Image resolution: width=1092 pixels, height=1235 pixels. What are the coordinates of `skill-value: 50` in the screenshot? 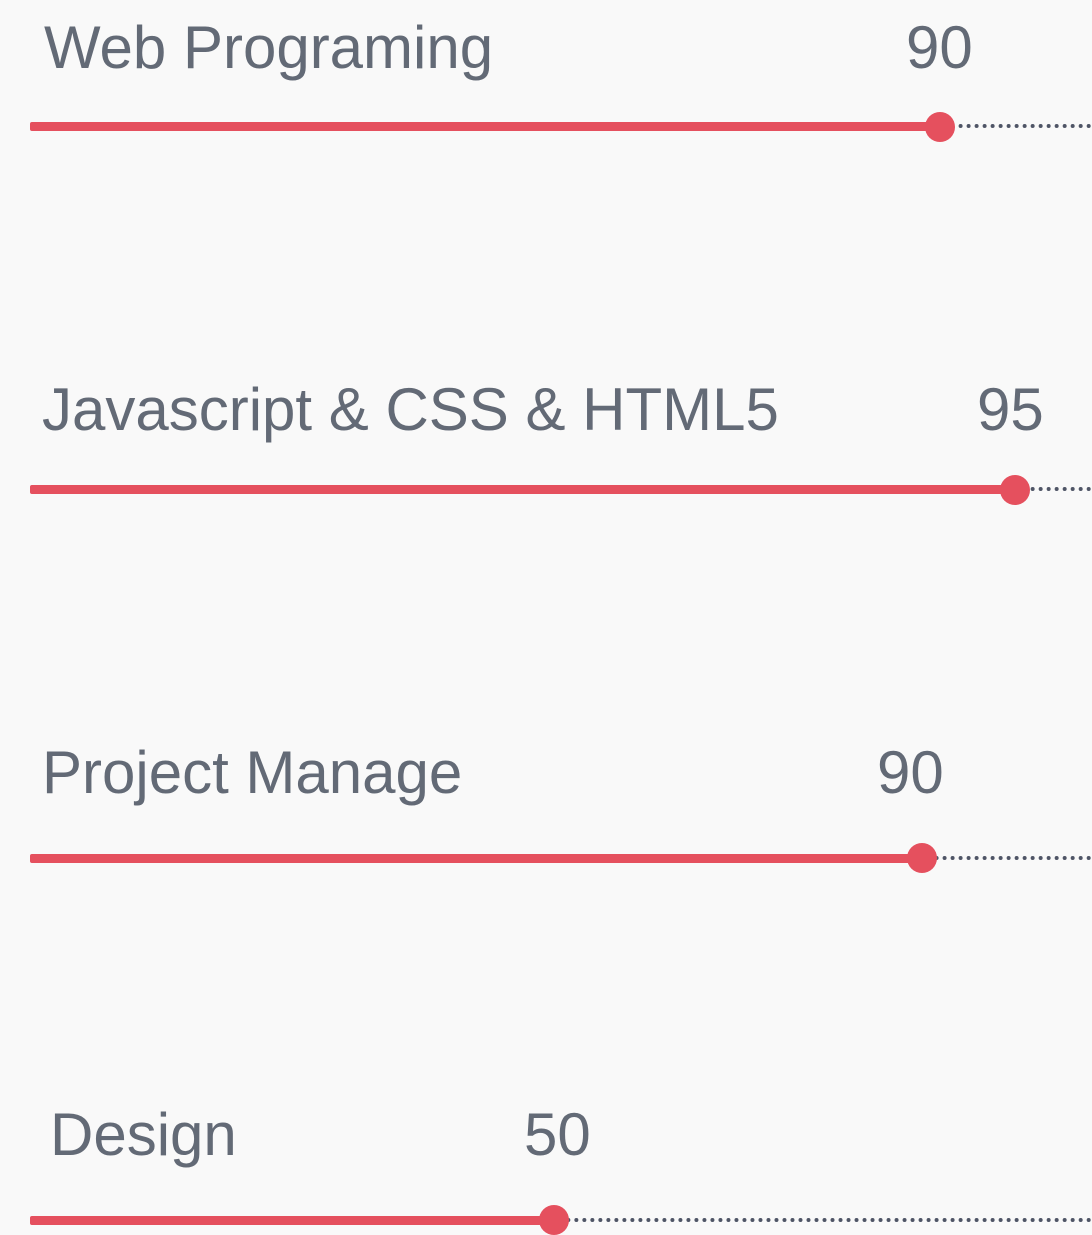 It's located at (557, 1134).